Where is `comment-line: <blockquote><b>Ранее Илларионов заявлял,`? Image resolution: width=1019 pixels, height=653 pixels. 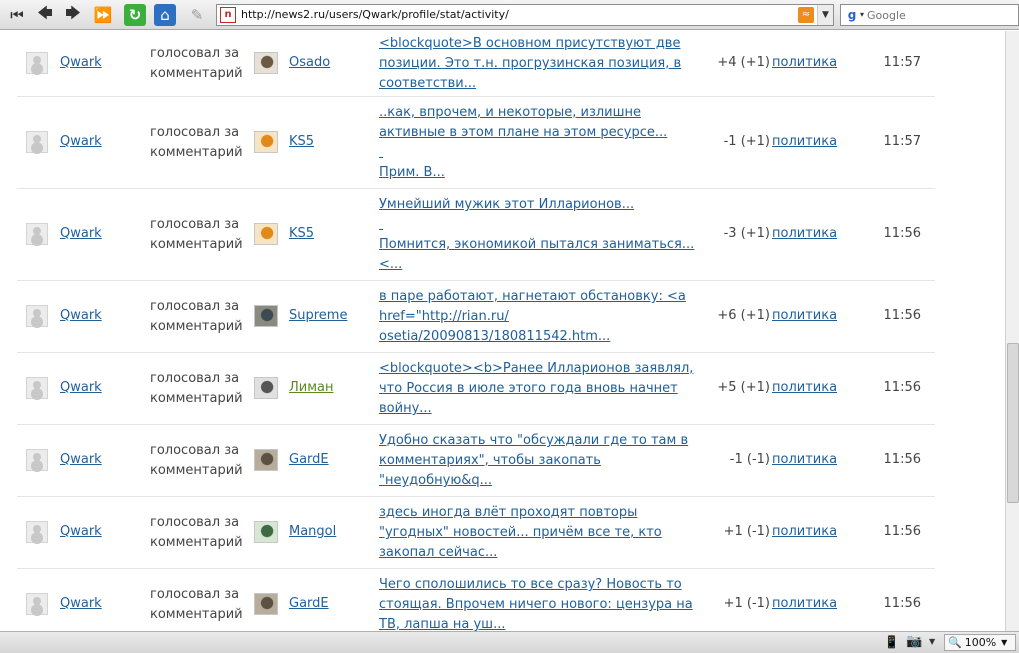 comment-line: <blockquote><b>Ранее Илларионов заявлял, is located at coordinates (536, 368).